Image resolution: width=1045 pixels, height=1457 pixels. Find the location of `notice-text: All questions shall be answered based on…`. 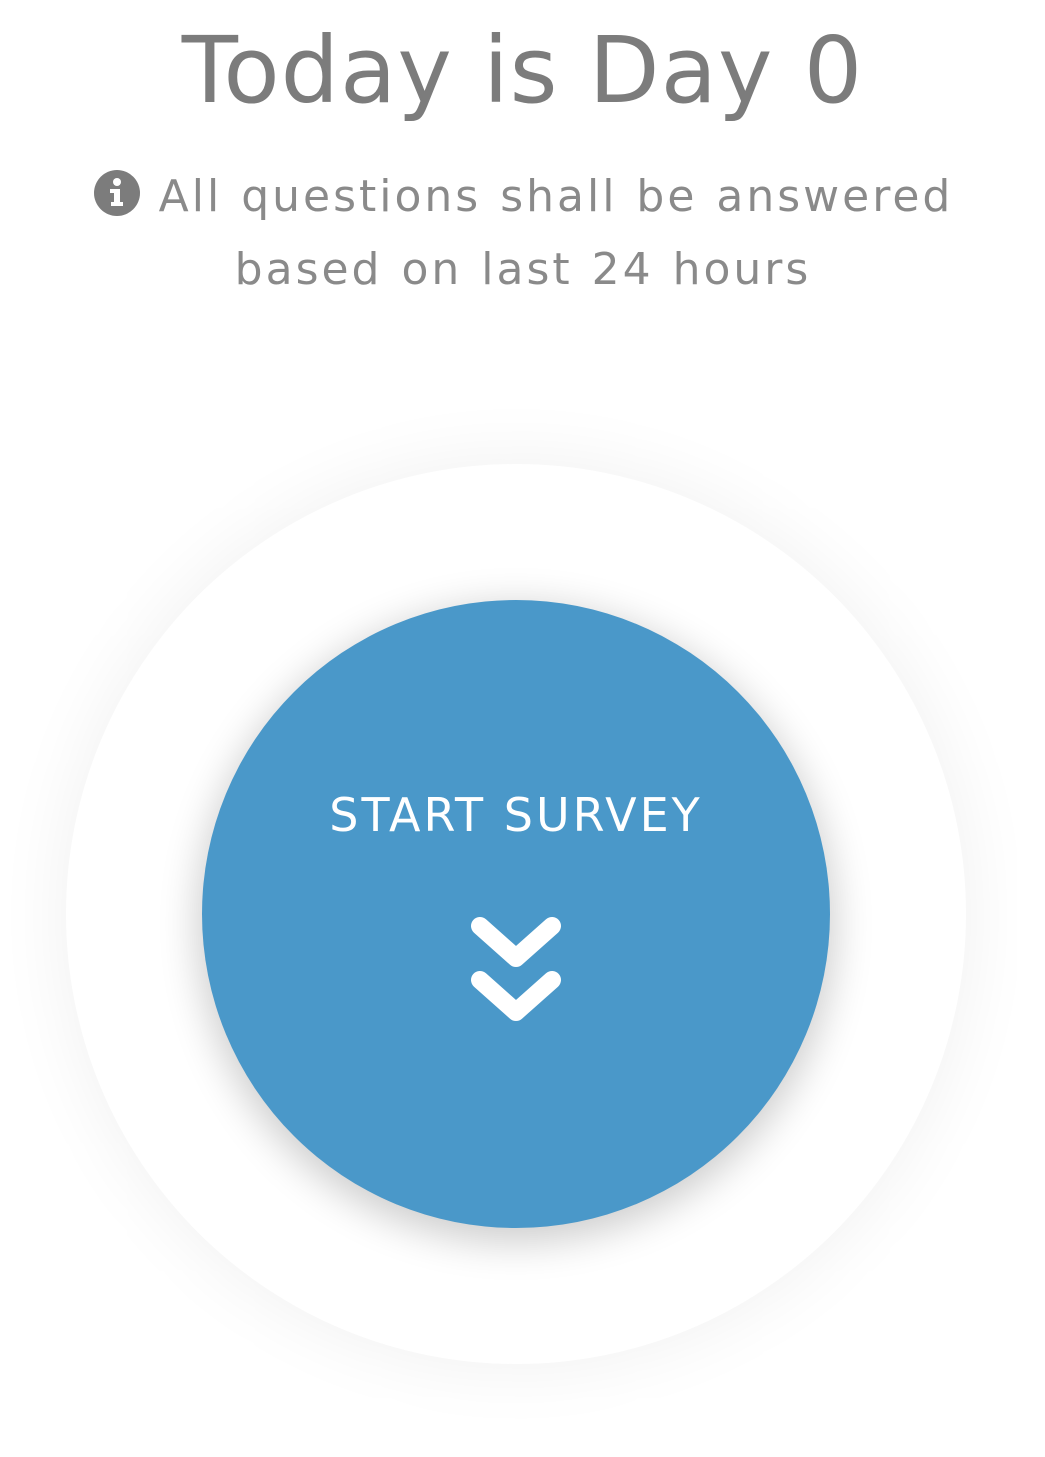

notice-text: All questions shall be answered based on… is located at coordinates (556, 233).